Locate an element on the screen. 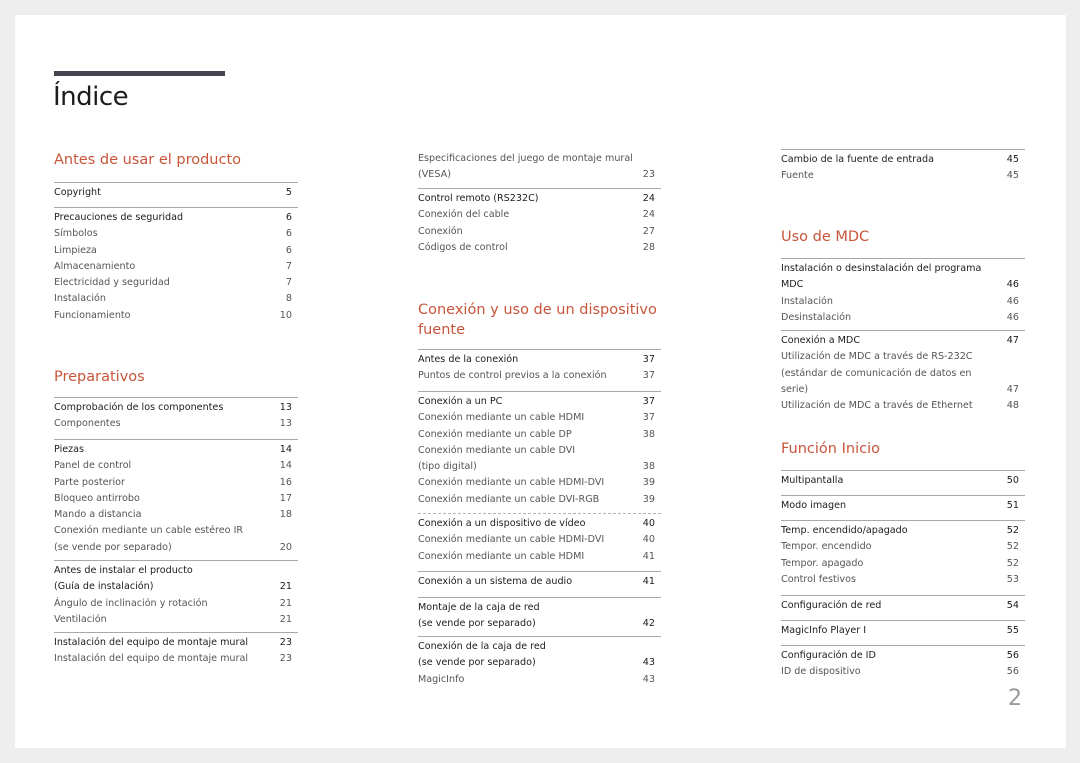 This screenshot has height=763, width=1080. toc-entry: Cambio de la fuente de entrada 45 is located at coordinates (903, 160).